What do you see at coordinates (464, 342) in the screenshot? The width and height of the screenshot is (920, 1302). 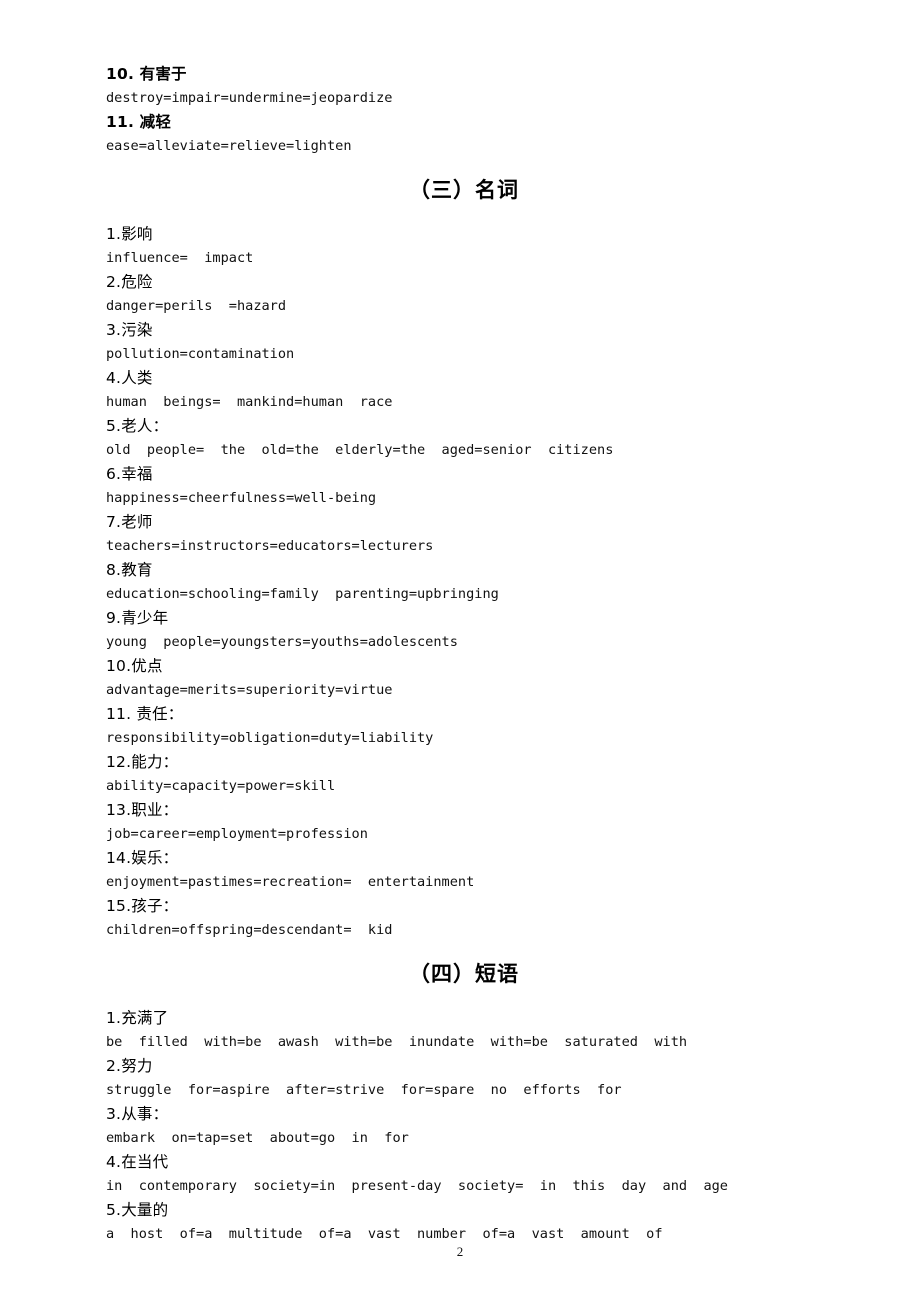 I see `entry: 3.污染 pollution=contamination` at bounding box center [464, 342].